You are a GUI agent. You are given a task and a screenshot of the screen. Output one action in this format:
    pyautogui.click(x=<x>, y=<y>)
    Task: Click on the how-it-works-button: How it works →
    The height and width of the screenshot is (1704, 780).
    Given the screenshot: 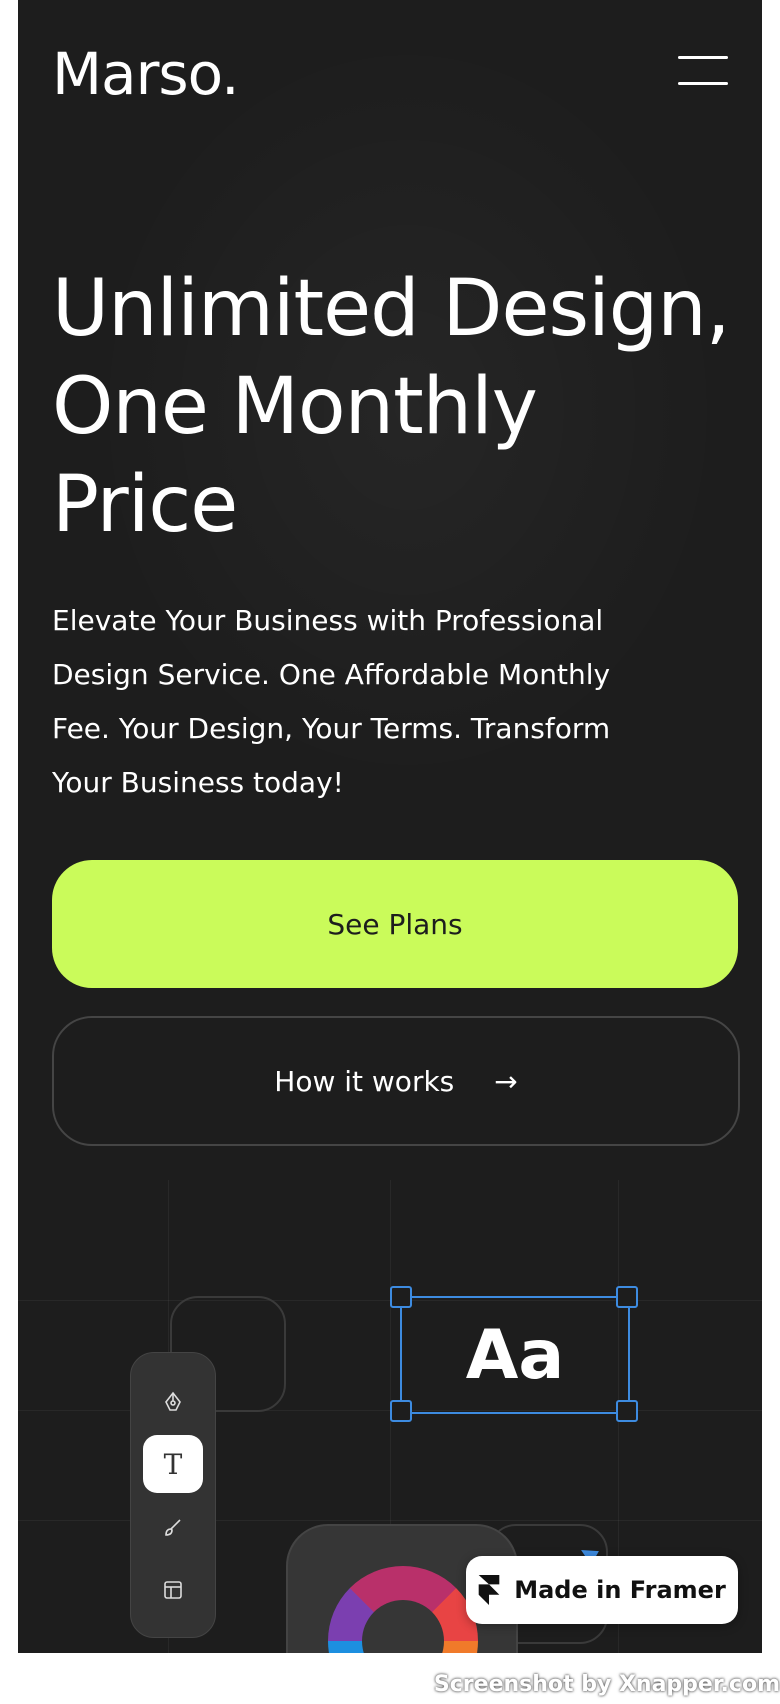 What is the action you would take?
    pyautogui.click(x=396, y=1081)
    